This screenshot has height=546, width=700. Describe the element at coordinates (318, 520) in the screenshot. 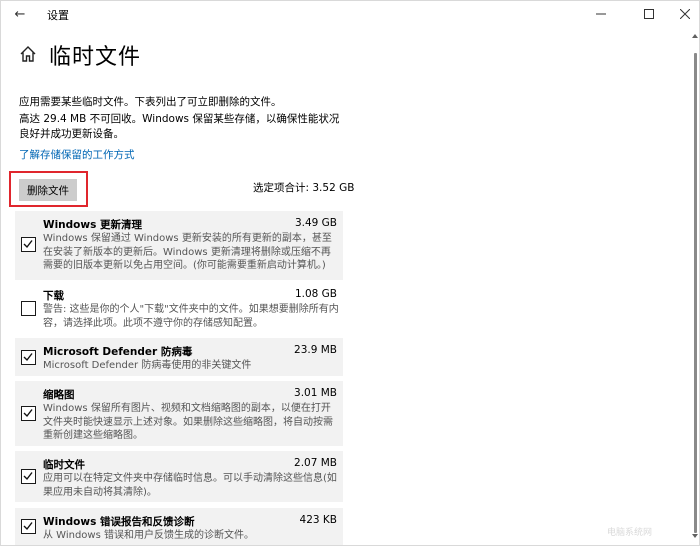

I see `item-size: 423 KB` at that location.